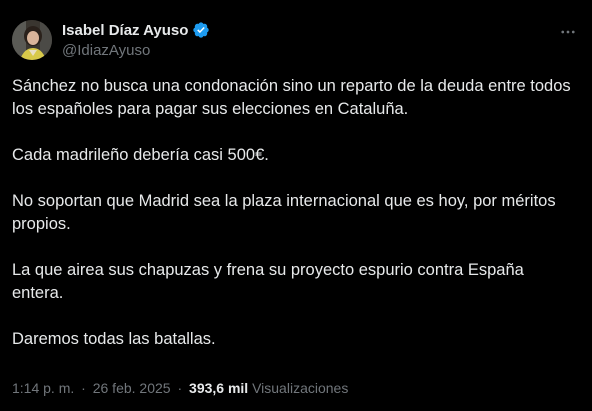  I want to click on tweet-paragraph: Cada madrileño debería casi 500€., so click(140, 155).